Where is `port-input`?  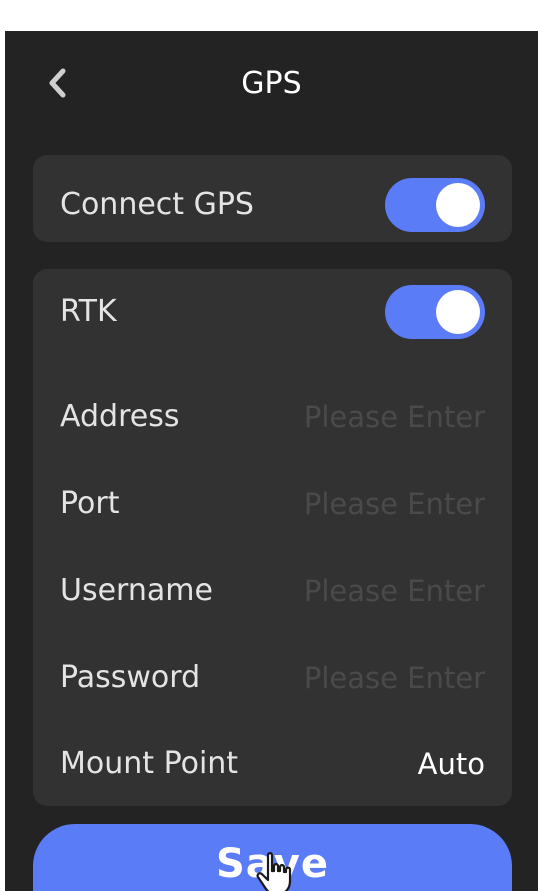
port-input is located at coordinates (375, 504).